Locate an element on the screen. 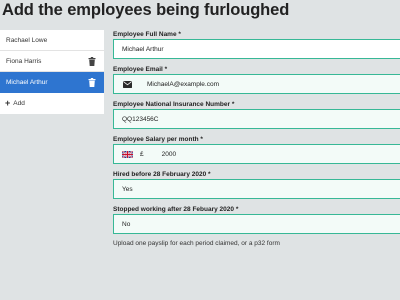 The image size is (400, 300). add-employee-label: Add is located at coordinates (19, 103).